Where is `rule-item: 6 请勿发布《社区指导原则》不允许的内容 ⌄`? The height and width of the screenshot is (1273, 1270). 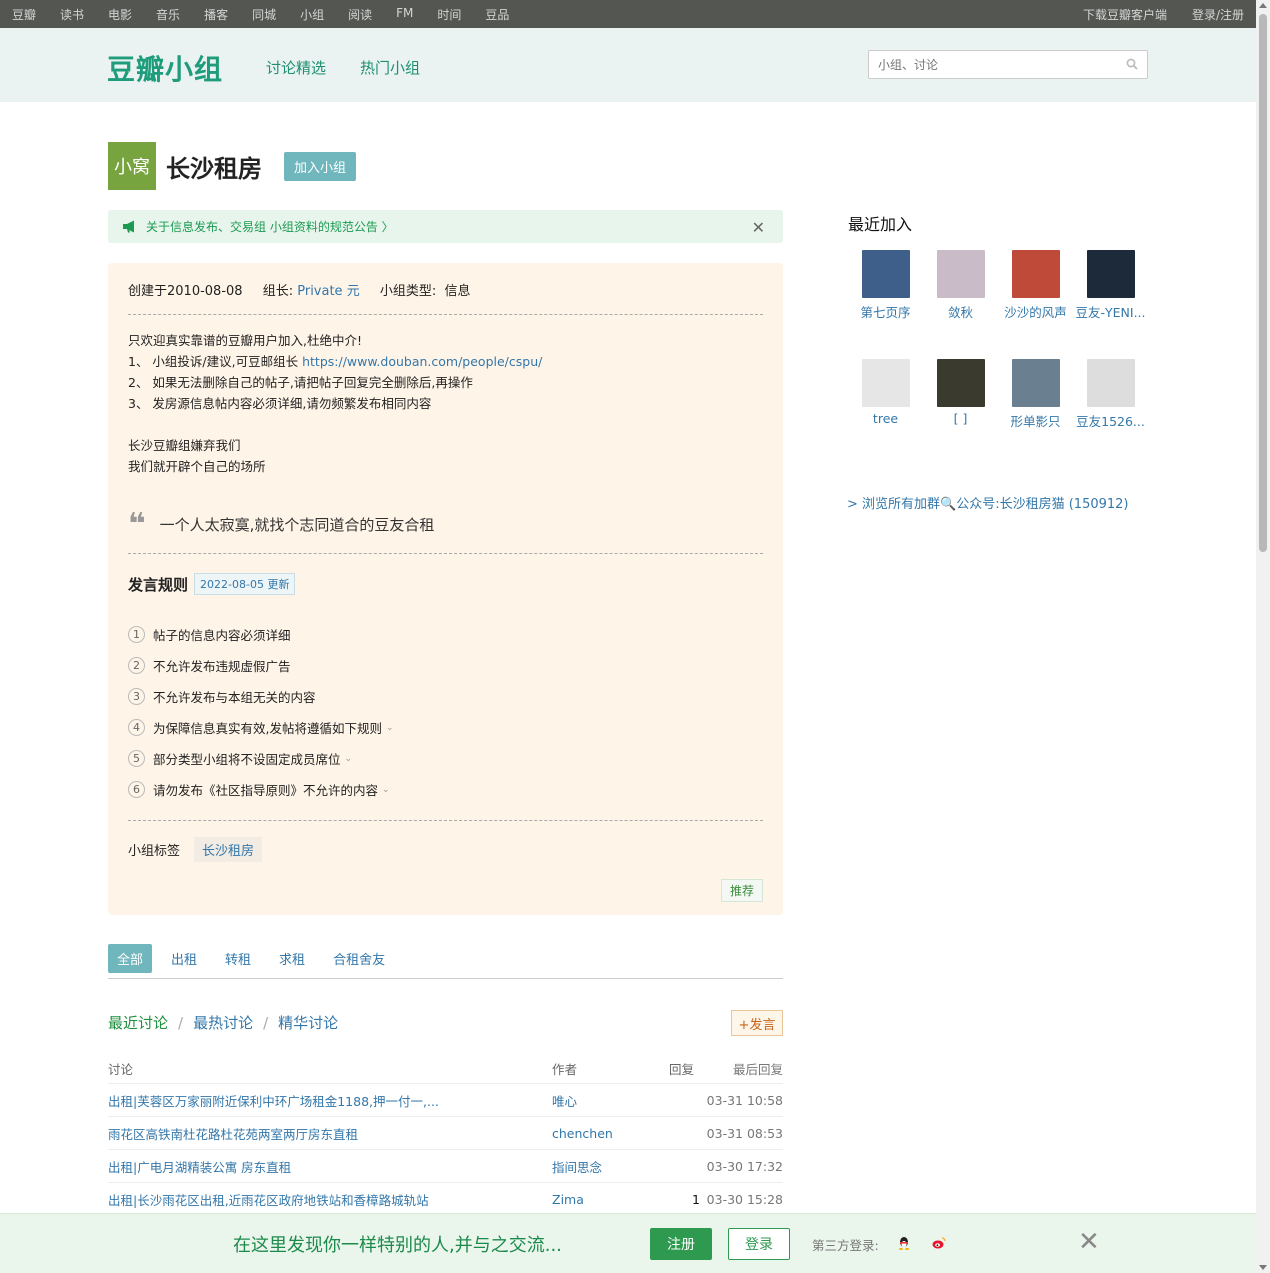
rule-item: 6 请勿发布《社区指导原则》不允许的内容 ⌄ is located at coordinates (261, 789).